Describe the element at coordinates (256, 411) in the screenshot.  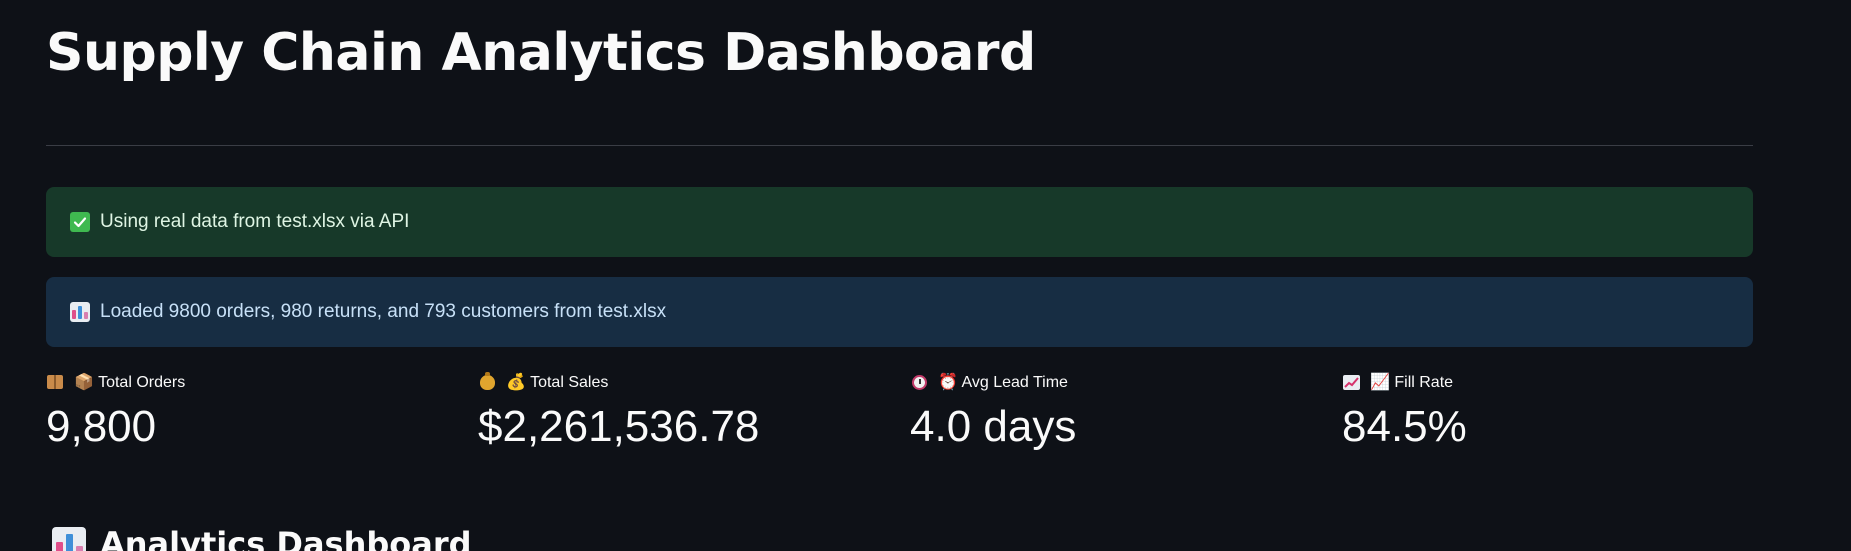
I see `metric-total-orders: 📦 Total Orders 9,800` at that location.